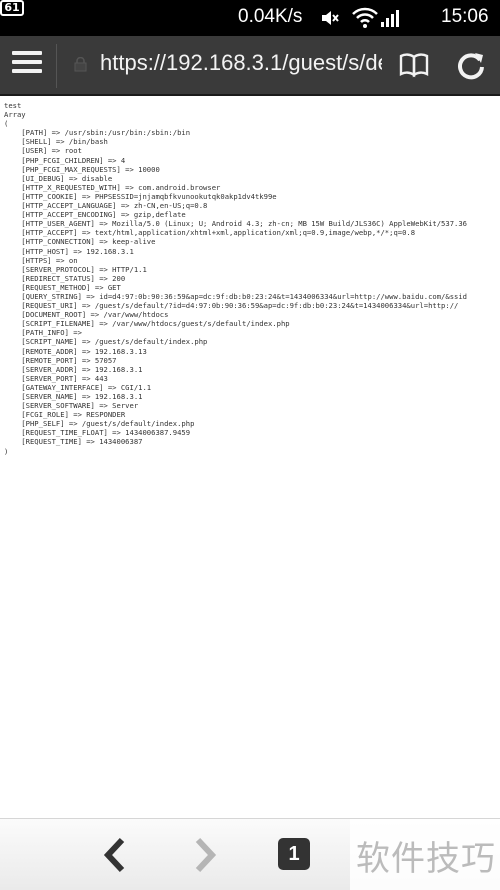 This screenshot has height=890, width=500. Describe the element at coordinates (80, 242) in the screenshot. I see `text-line: [HTTP_CONNECTION] => keep-alive` at that location.